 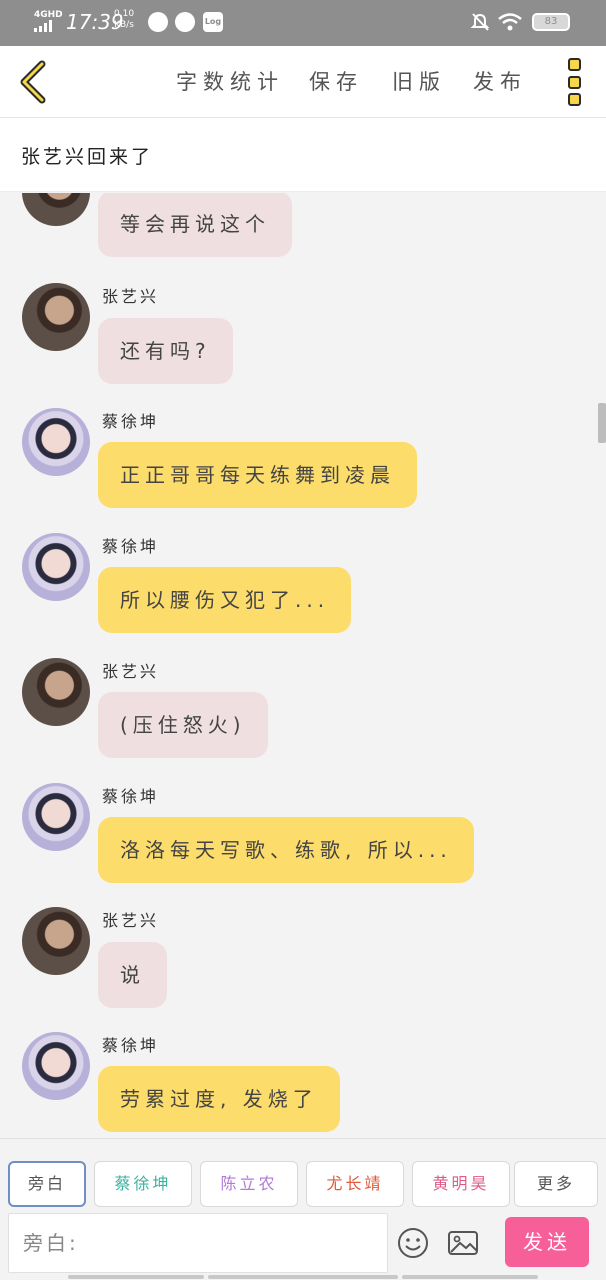 What do you see at coordinates (47, 1184) in the screenshot?
I see `role-chip-narrator: 旁白` at bounding box center [47, 1184].